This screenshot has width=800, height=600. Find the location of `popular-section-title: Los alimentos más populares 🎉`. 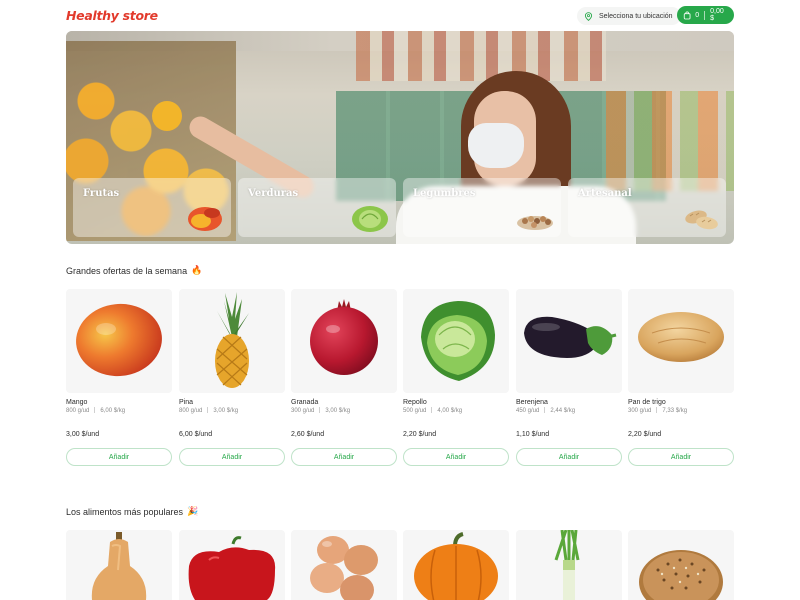

popular-section-title: Los alimentos más populares 🎉 is located at coordinates (132, 511).